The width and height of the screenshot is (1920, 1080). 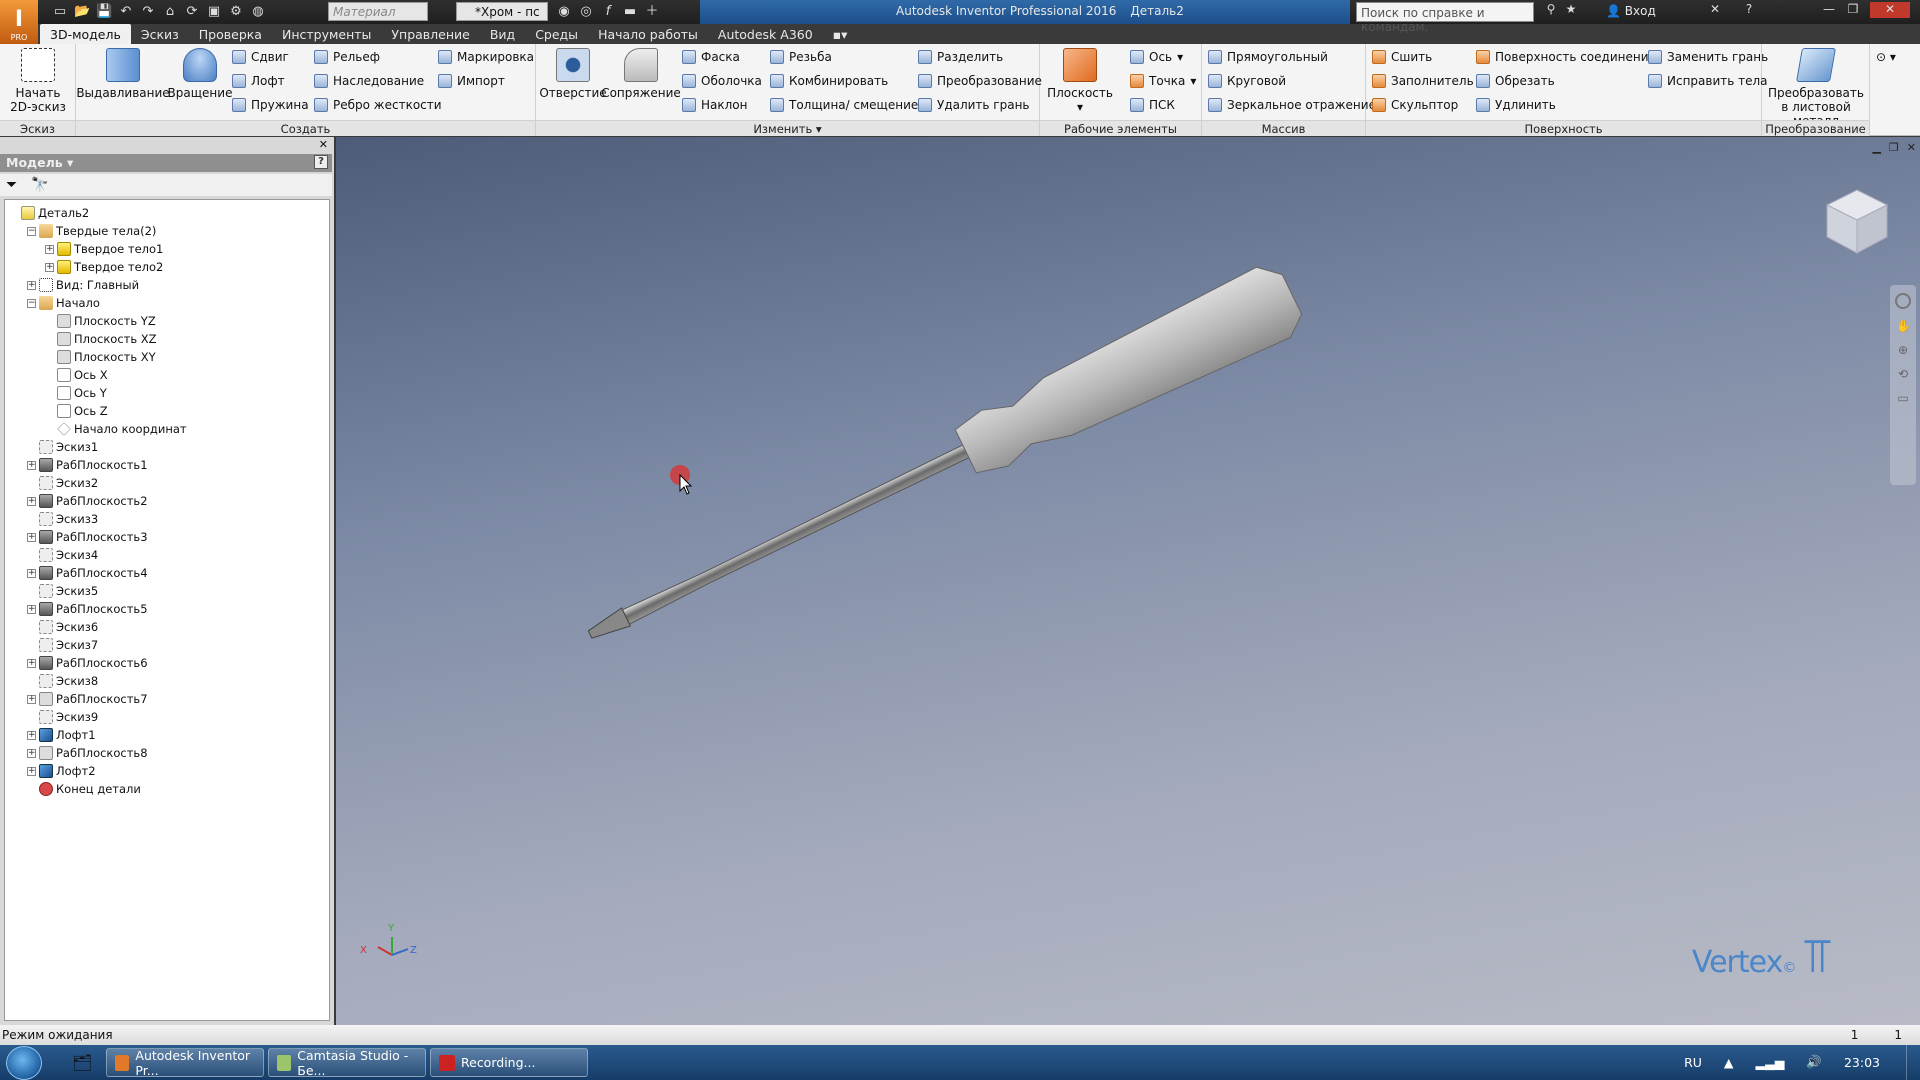 I want to click on browser-help-icon: ?, so click(x=321, y=162).